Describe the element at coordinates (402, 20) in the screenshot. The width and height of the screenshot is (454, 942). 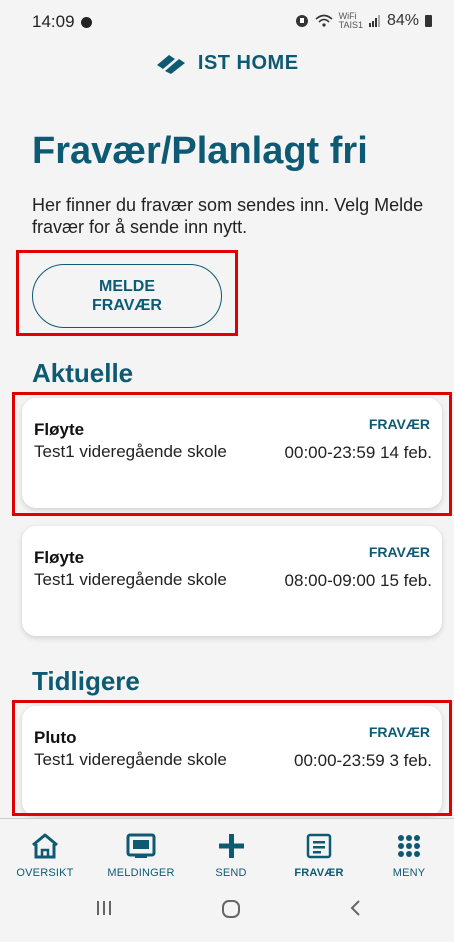
I see `battery-percent: 84%` at that location.